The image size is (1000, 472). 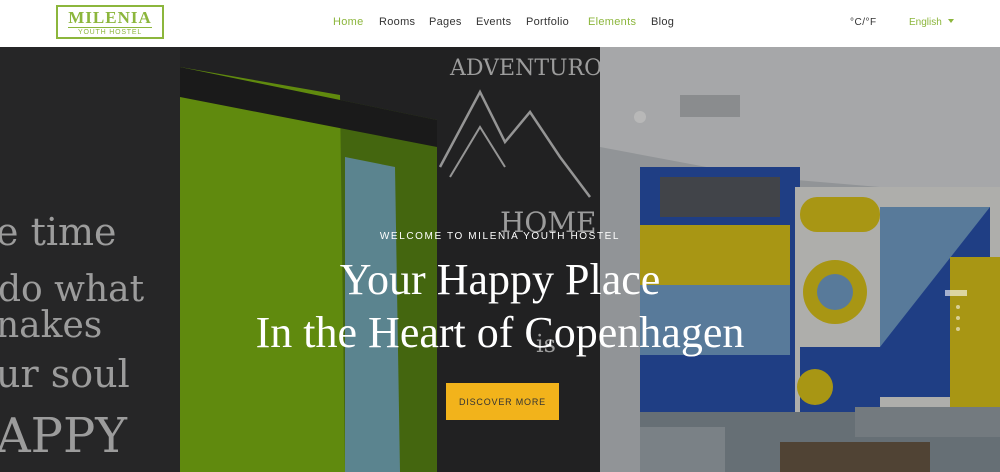 I want to click on site-logo: MILENIA YOUTH HOSTEL, so click(x=110, y=22).